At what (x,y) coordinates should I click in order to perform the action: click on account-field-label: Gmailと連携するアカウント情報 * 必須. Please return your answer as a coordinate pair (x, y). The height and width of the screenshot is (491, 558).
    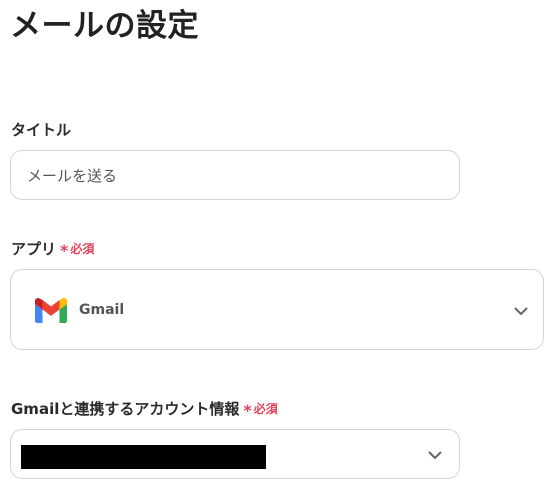
    Looking at the image, I should click on (144, 409).